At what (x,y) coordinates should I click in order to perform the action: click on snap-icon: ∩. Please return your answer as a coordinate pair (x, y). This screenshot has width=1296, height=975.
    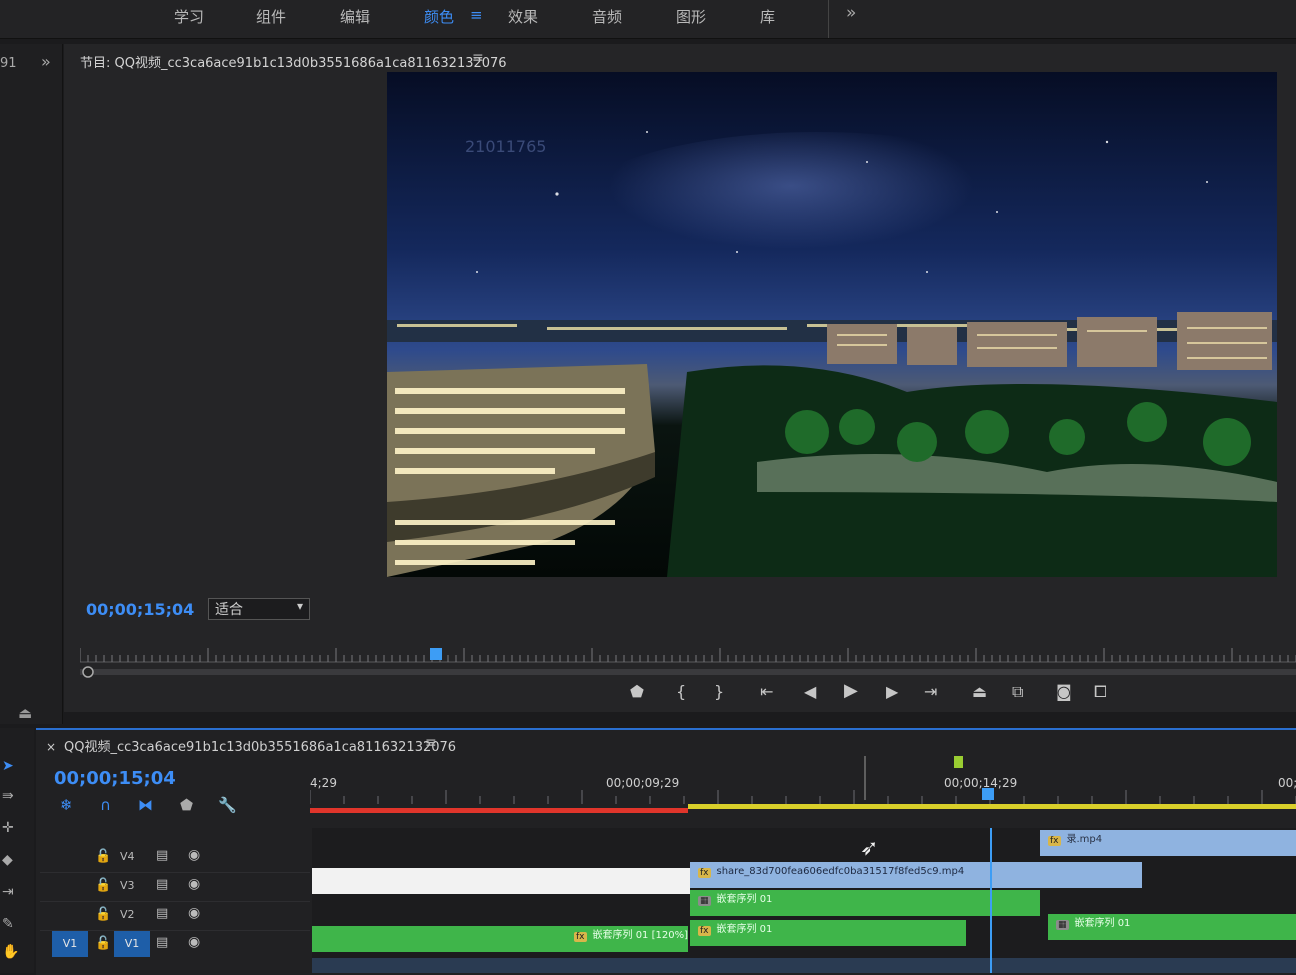
    Looking at the image, I should click on (105, 805).